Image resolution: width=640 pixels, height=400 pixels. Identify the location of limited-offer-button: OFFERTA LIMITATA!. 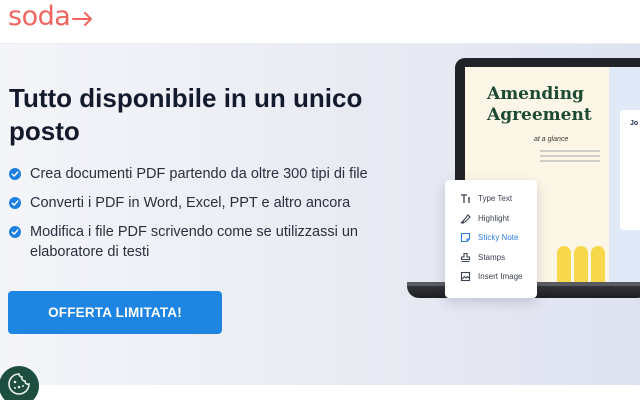
(115, 312).